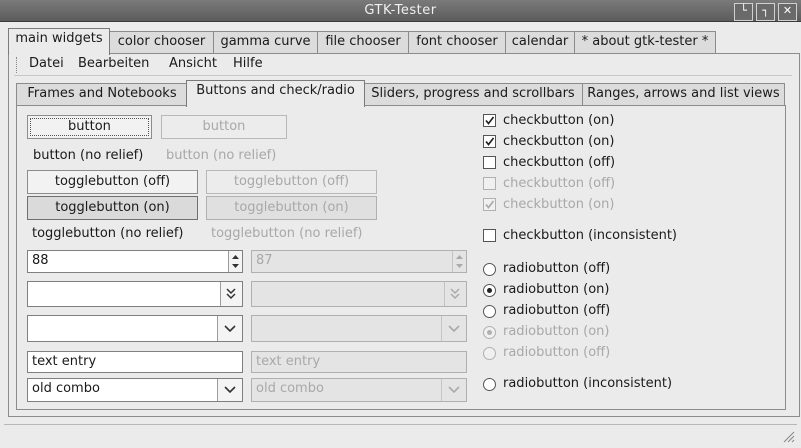 The image size is (801, 448). I want to click on spin-button-disabled: 87, so click(359, 261).